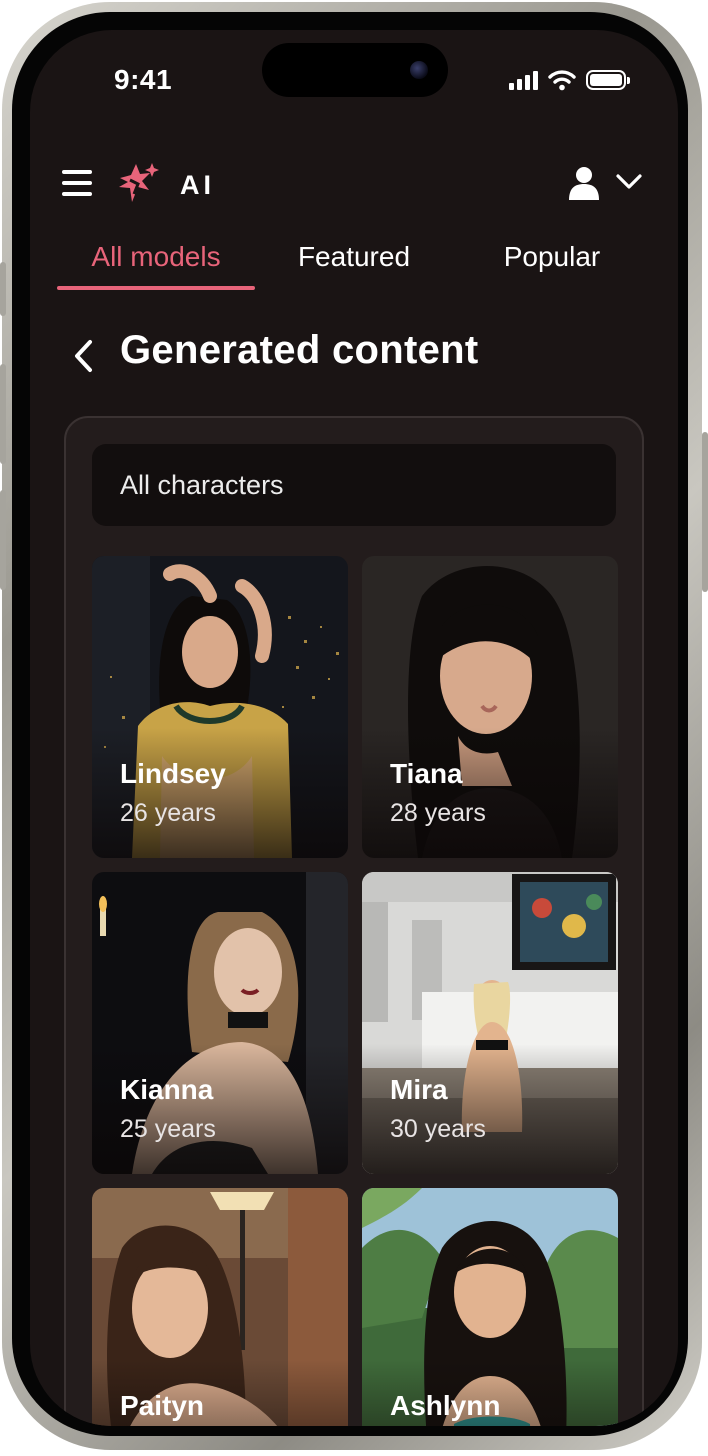 This screenshot has height=1456, width=708. What do you see at coordinates (354, 183) in the screenshot?
I see `app-header: AI` at bounding box center [354, 183].